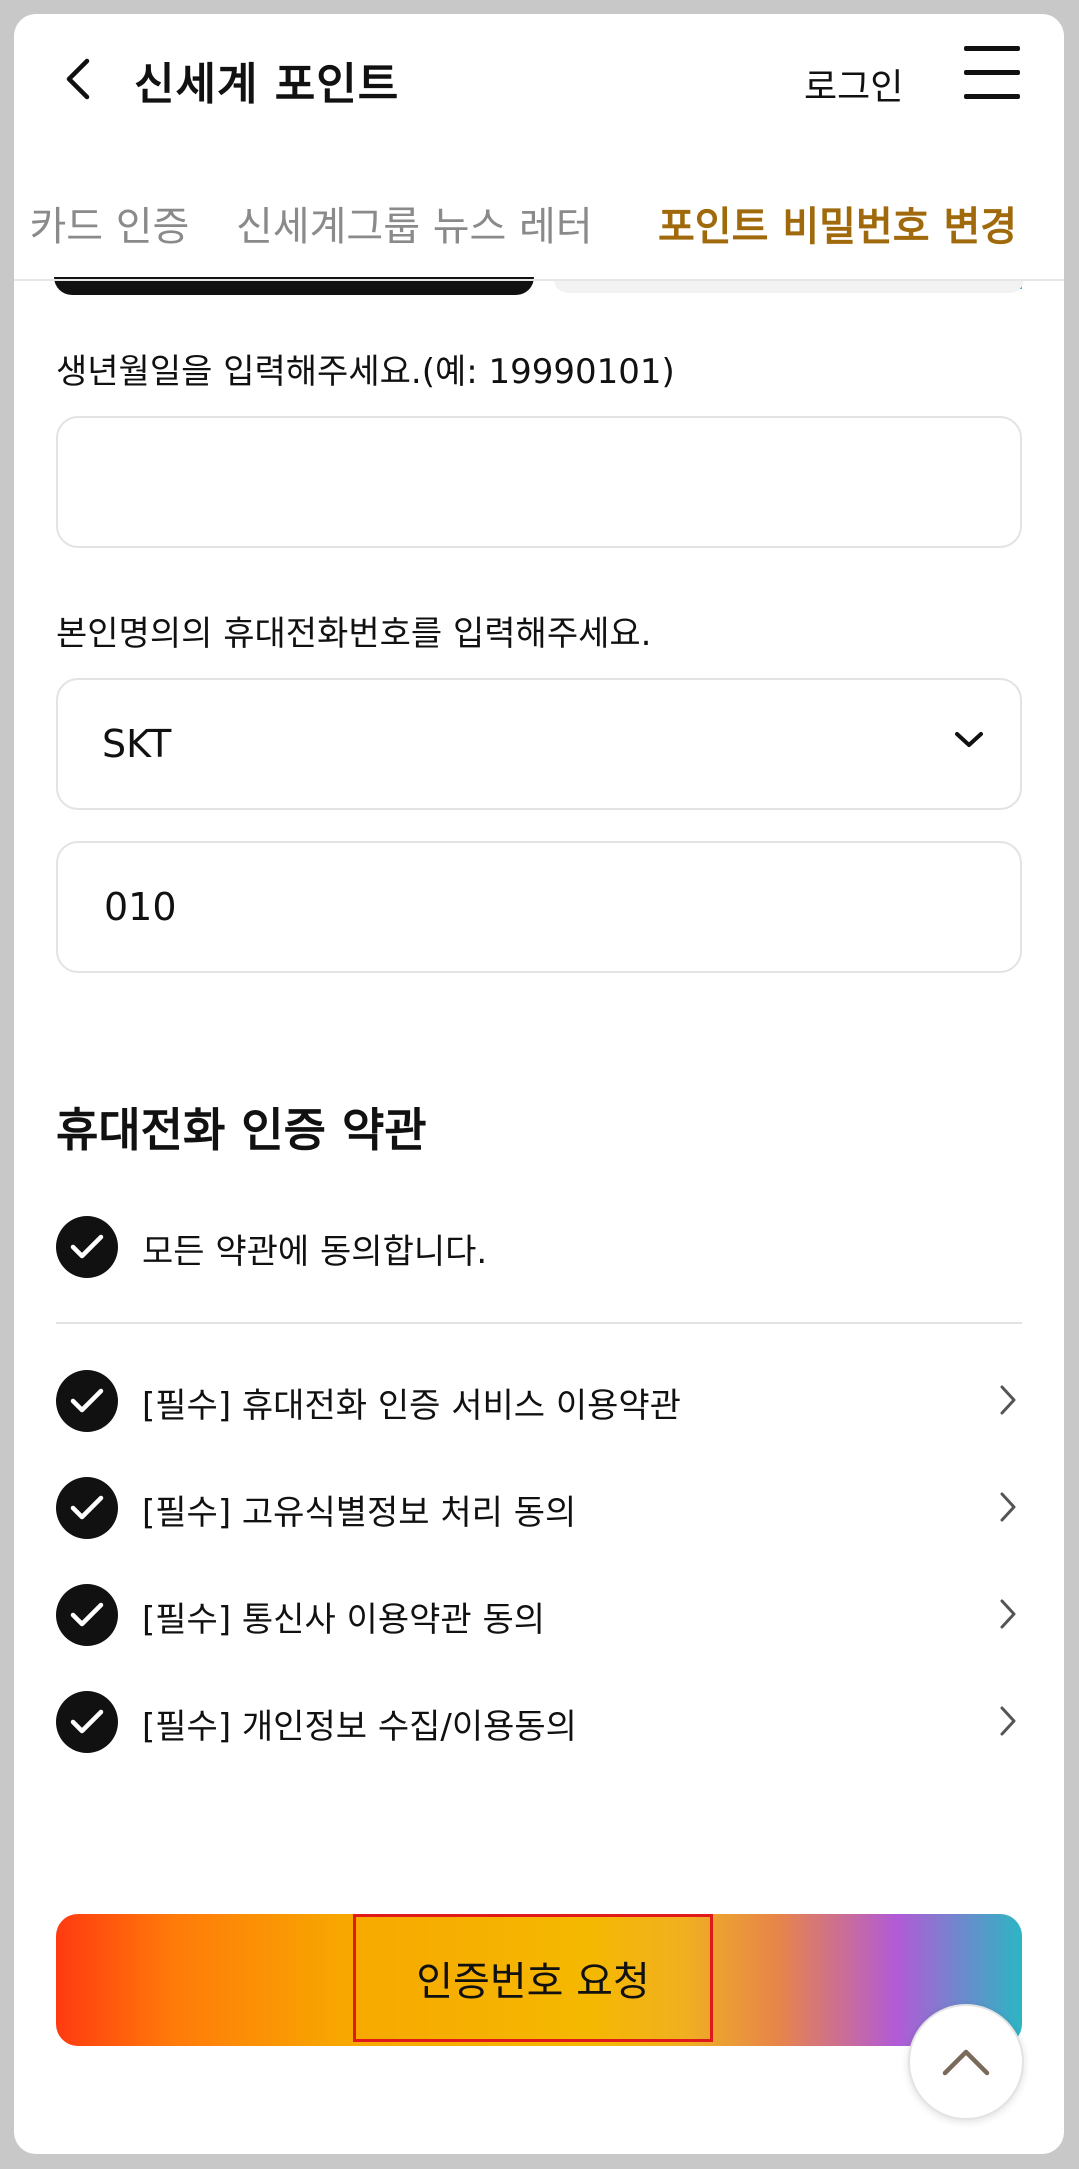 The width and height of the screenshot is (1079, 2169). I want to click on terms-divider, so click(539, 1323).